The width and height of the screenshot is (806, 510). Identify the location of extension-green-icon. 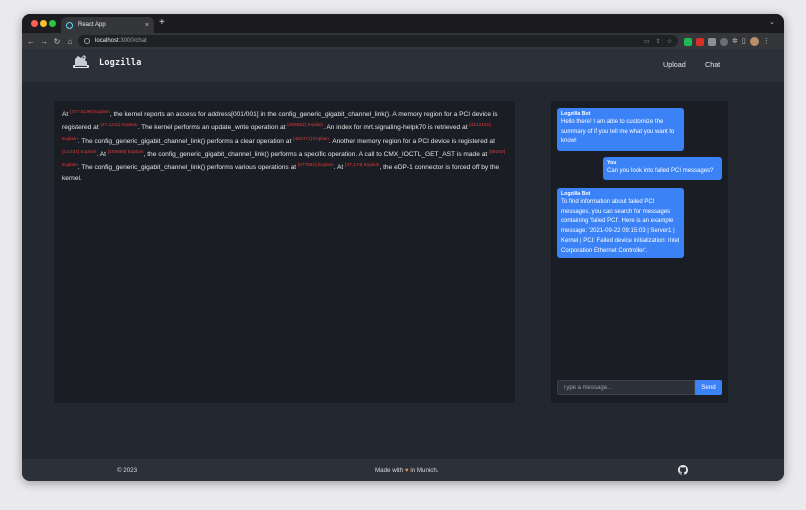
(688, 41).